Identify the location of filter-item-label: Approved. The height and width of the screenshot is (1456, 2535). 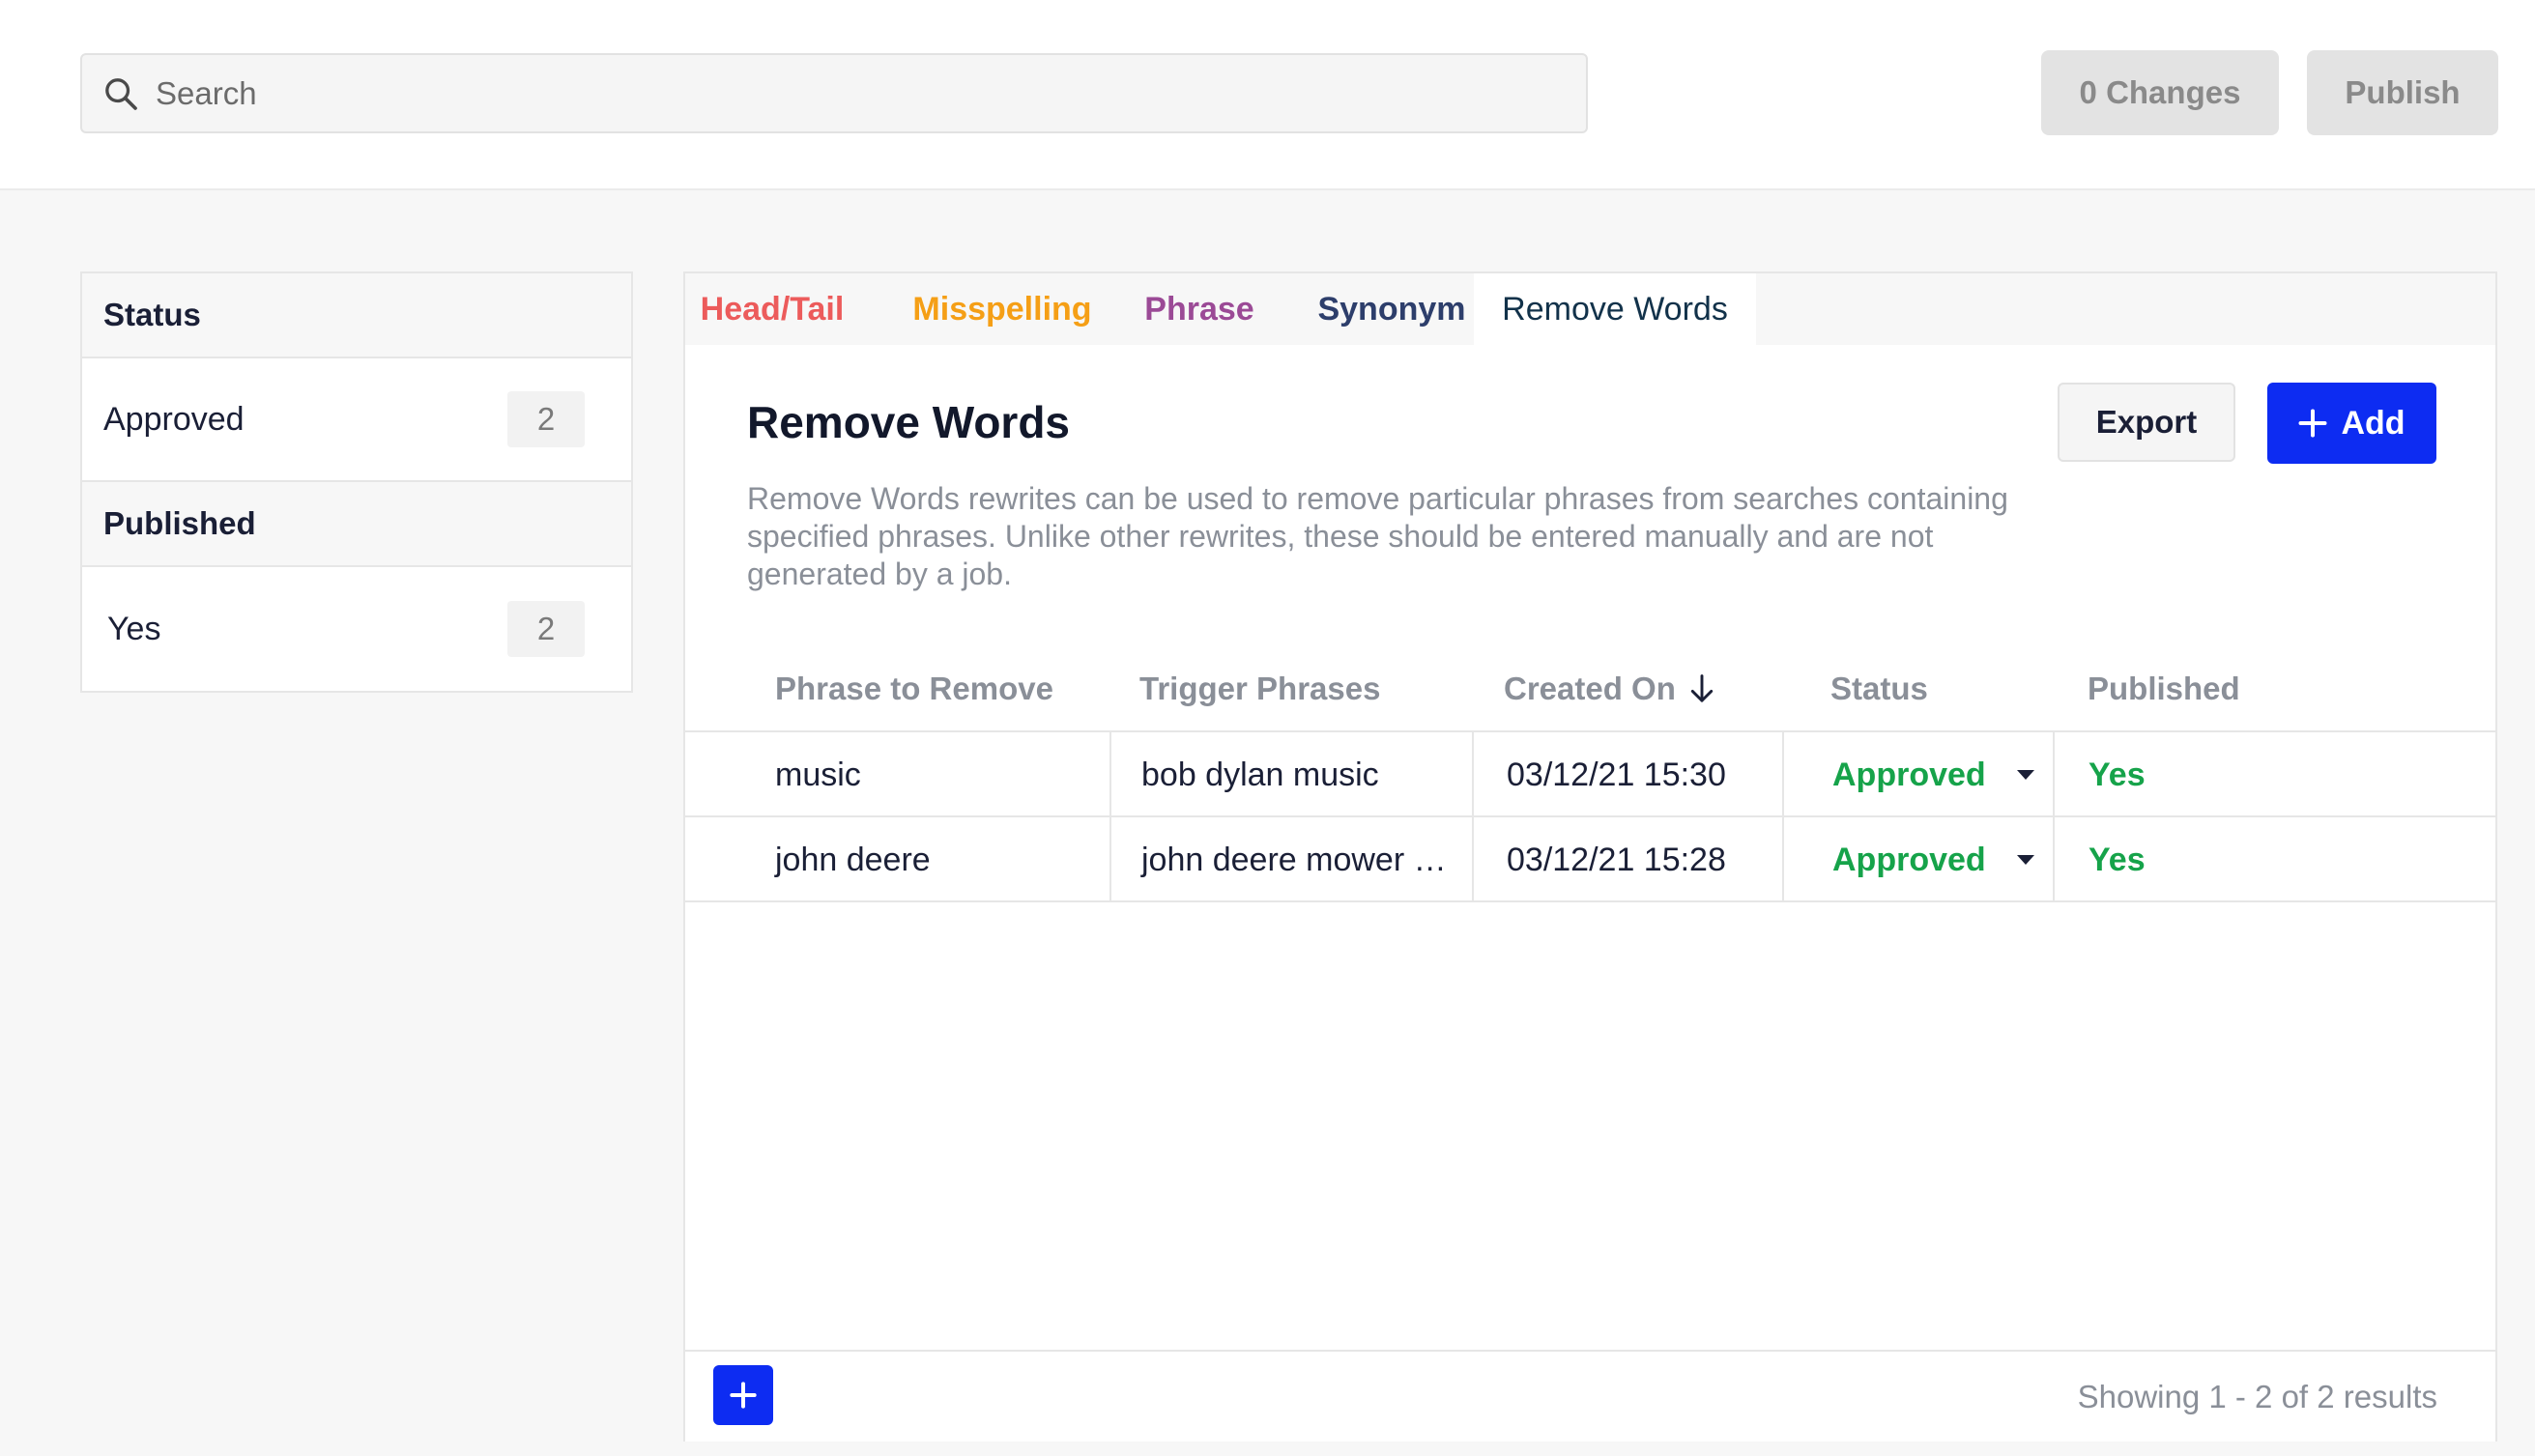
(174, 419).